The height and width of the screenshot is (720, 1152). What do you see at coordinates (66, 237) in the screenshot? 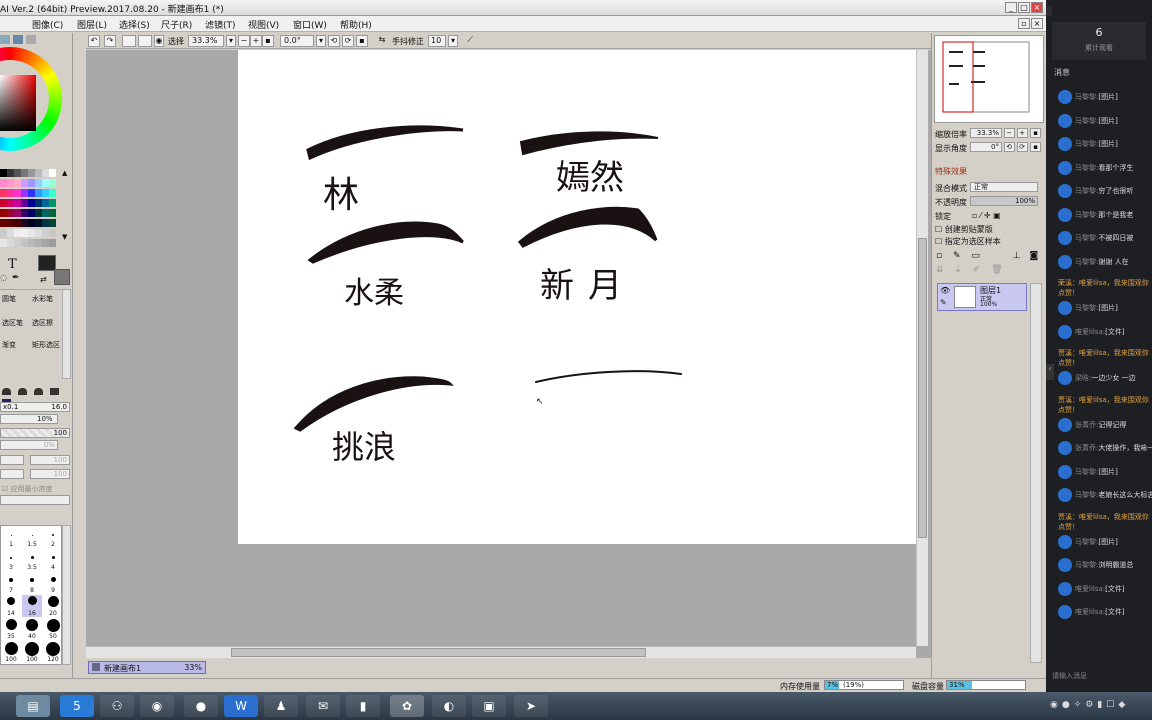
I see `swatch-scroll-down-icon: ▼` at bounding box center [66, 237].